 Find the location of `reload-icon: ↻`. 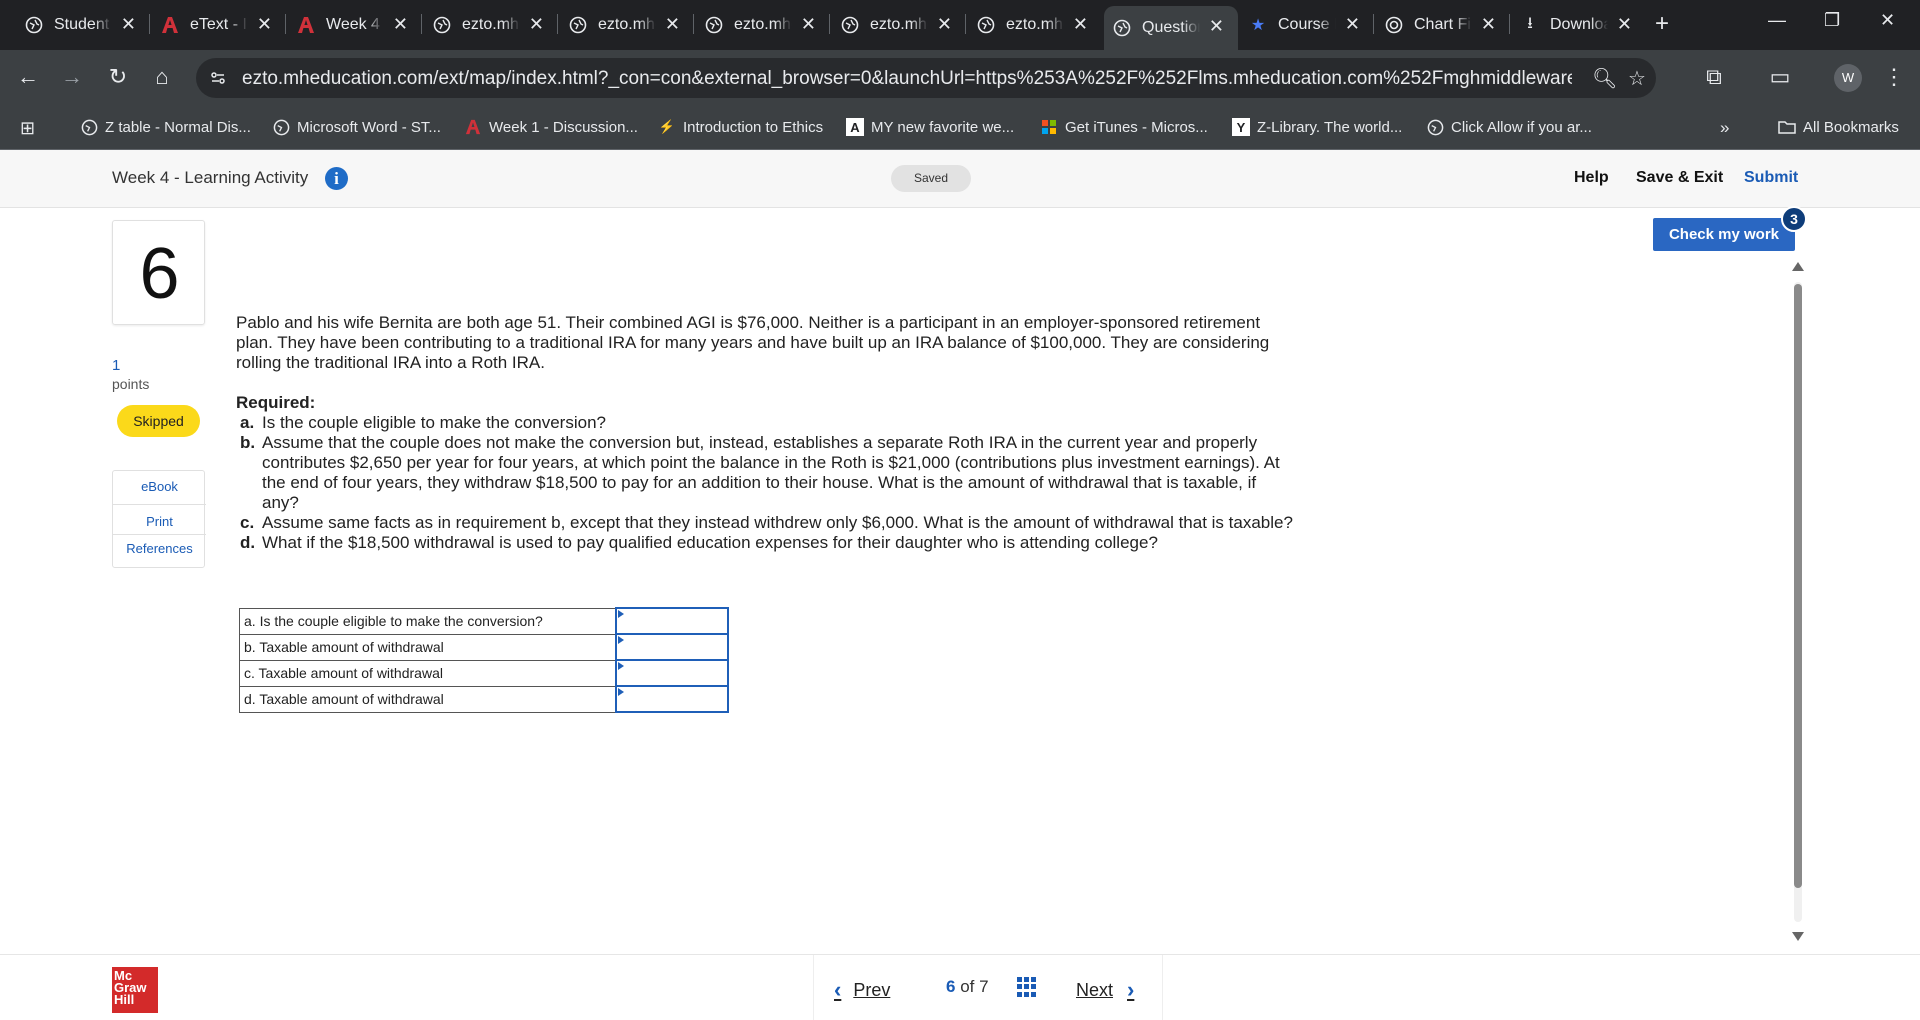

reload-icon: ↻ is located at coordinates (118, 77).